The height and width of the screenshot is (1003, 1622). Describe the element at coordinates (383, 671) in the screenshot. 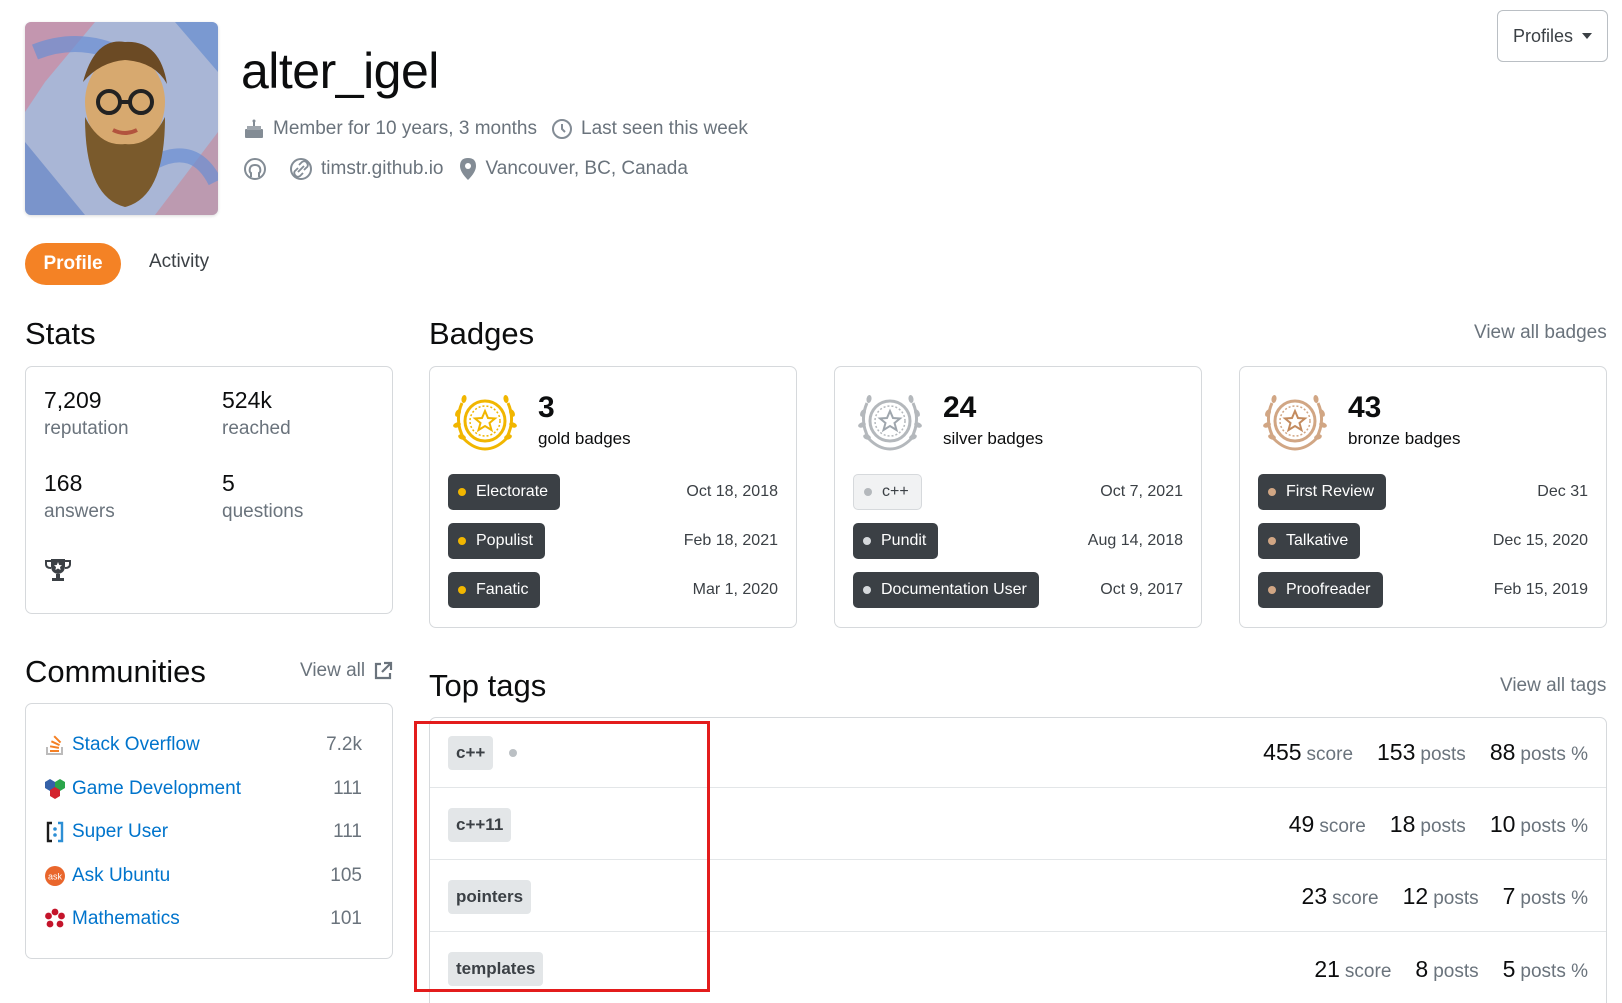

I see `external-link-icon` at that location.